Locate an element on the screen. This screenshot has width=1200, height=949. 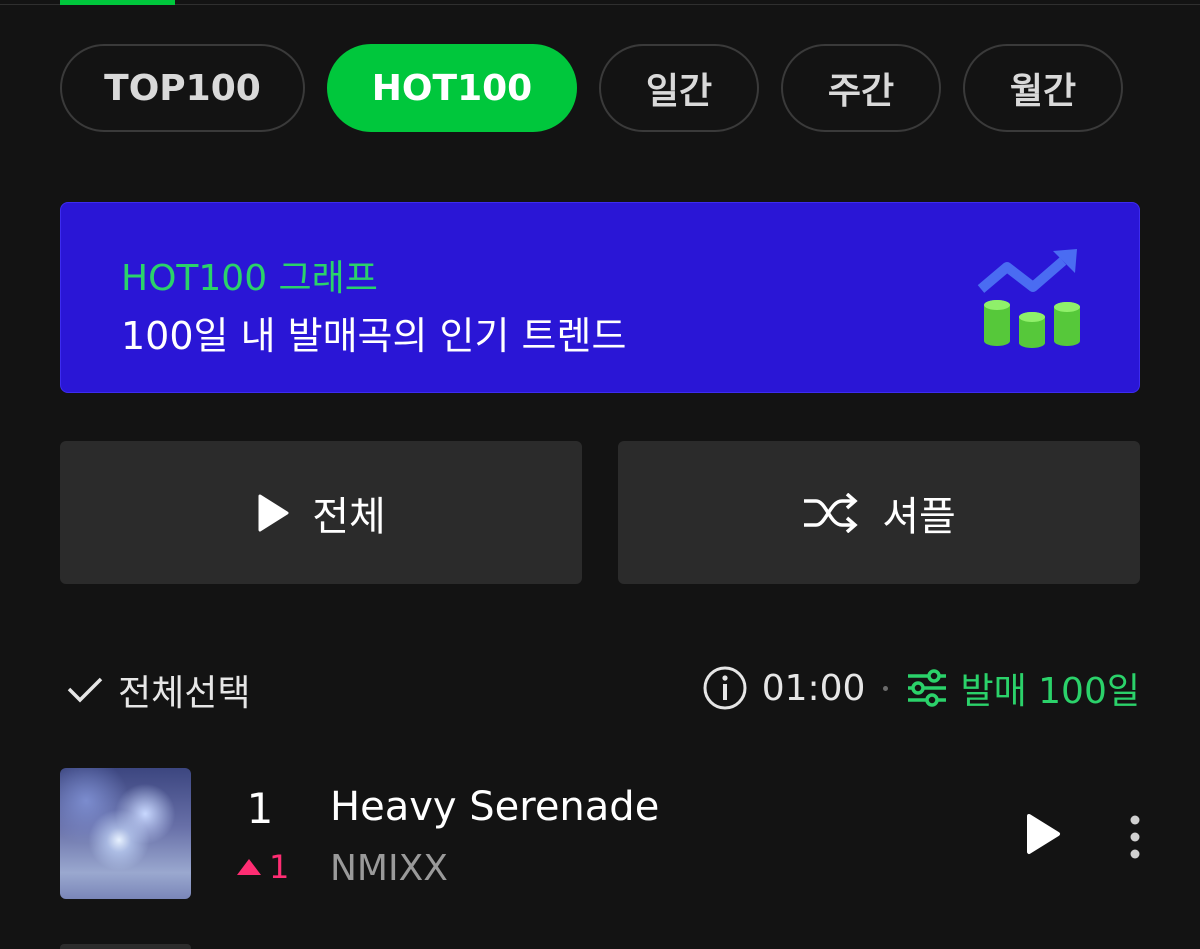
chart-tabs: TOP100 HOT100 일간 주간 월간 is located at coordinates (591, 88).